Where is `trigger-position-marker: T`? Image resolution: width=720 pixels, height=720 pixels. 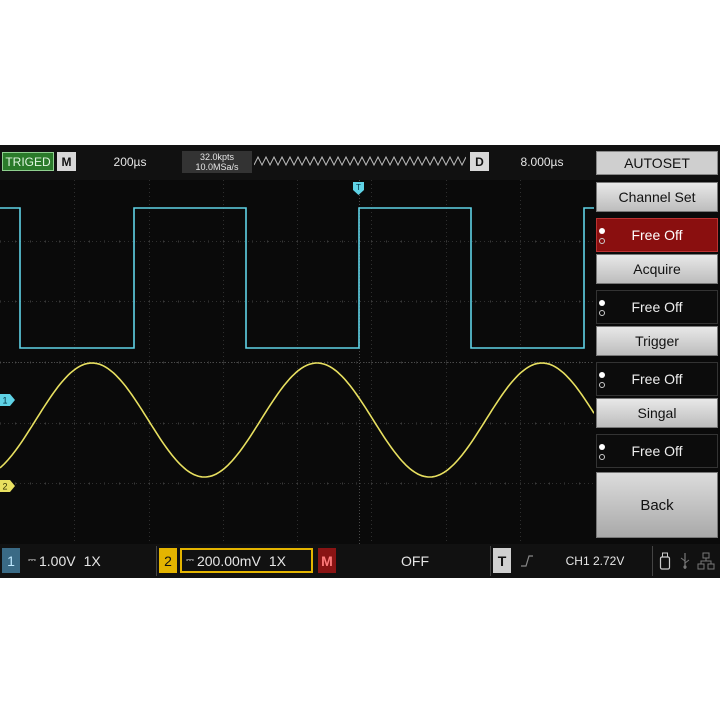 trigger-position-marker: T is located at coordinates (358, 188).